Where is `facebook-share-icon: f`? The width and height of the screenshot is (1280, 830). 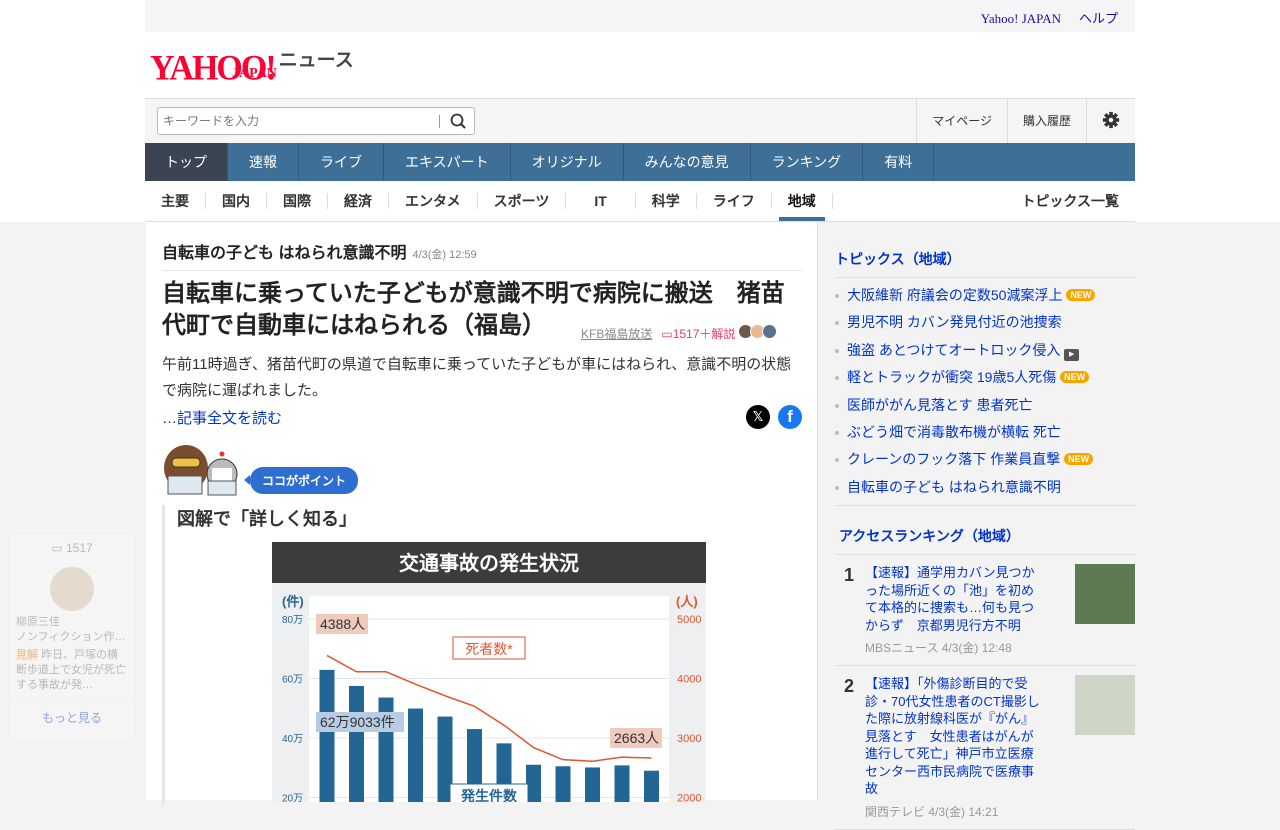 facebook-share-icon: f is located at coordinates (790, 417).